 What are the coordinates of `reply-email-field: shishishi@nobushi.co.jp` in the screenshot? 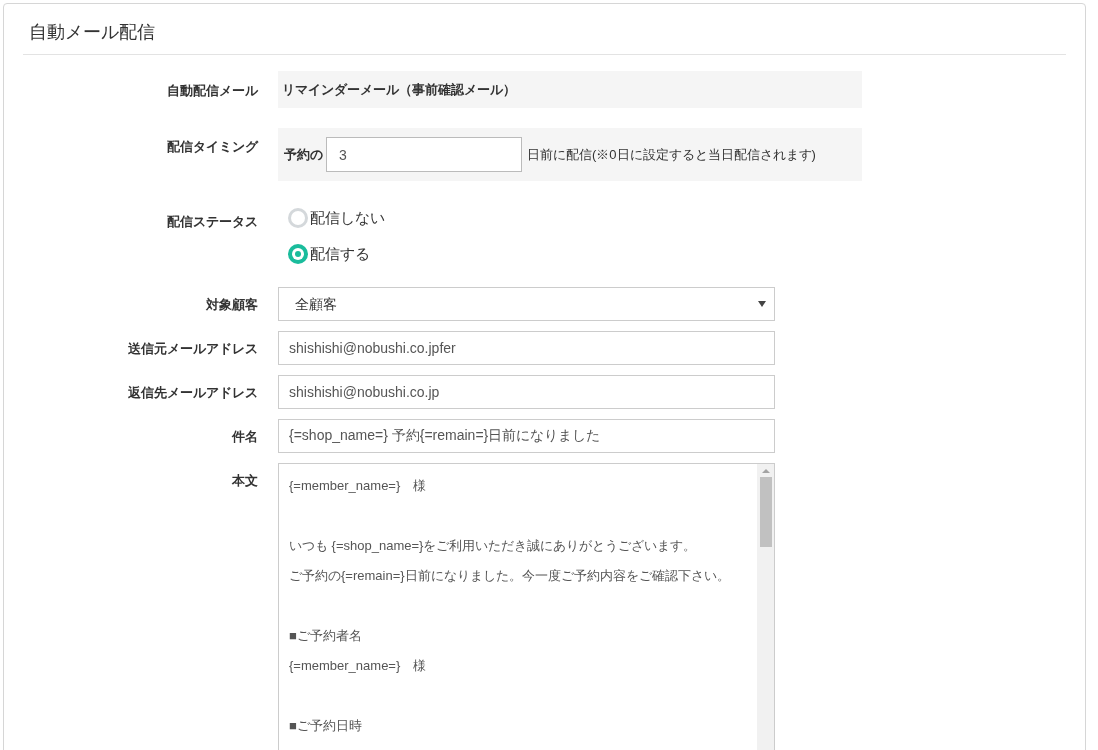 It's located at (526, 392).